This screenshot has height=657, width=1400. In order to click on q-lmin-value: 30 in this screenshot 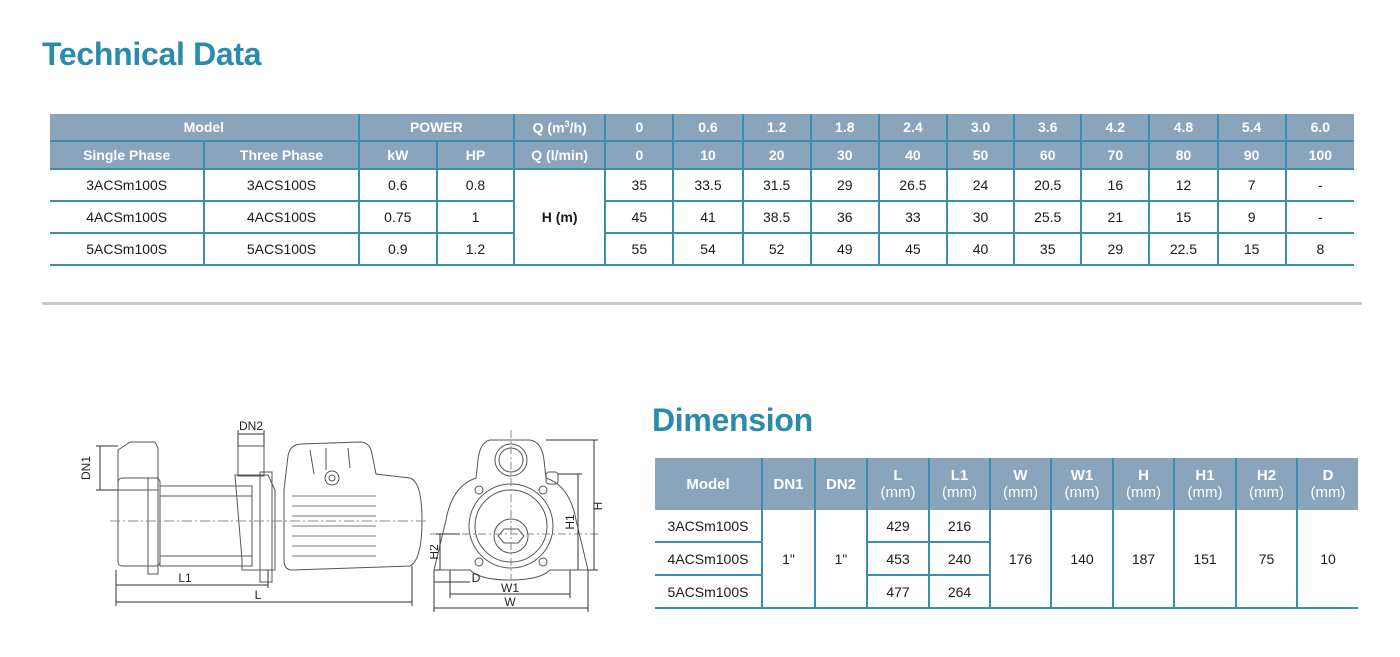, I will do `click(844, 155)`.